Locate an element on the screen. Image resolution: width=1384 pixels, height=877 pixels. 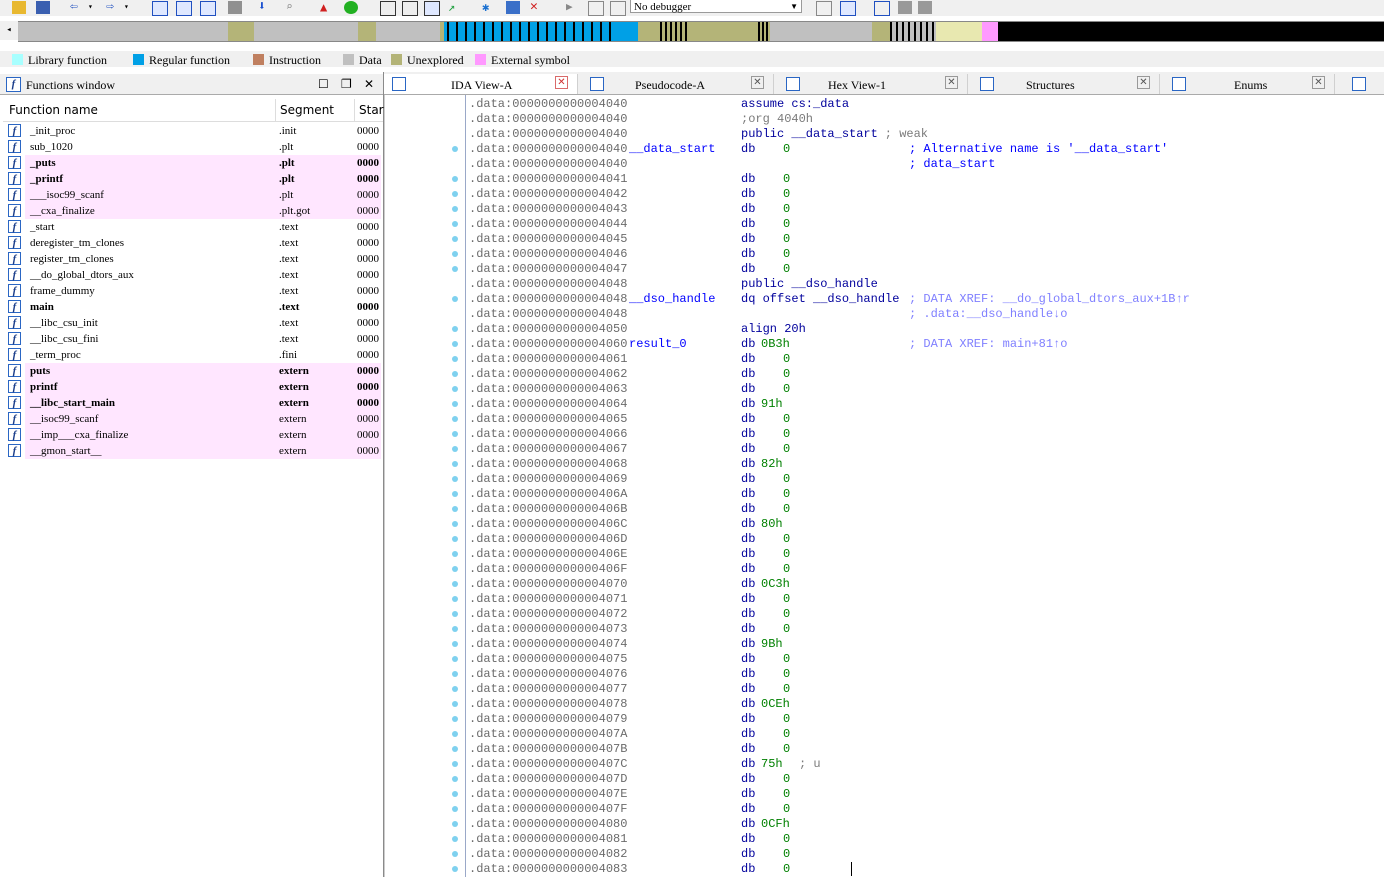
line-xref-comment: ; DATA XREF: __do_global_dtors_aux+1B↑r is located at coordinates (1049, 299).